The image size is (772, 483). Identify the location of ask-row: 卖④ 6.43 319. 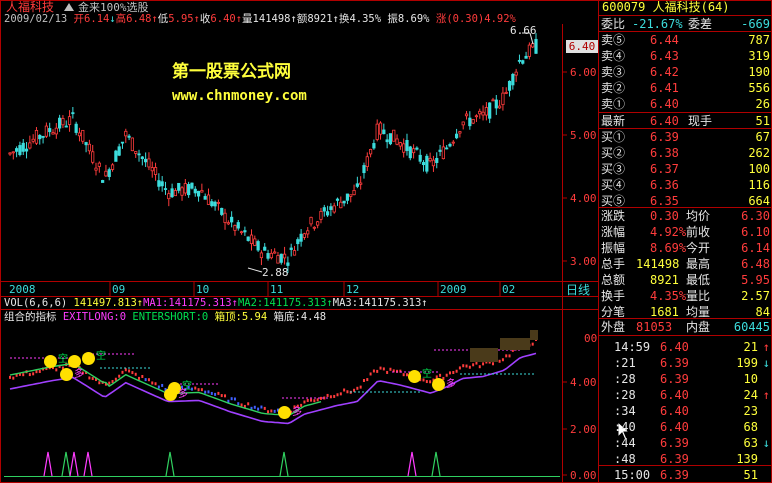
(685, 56).